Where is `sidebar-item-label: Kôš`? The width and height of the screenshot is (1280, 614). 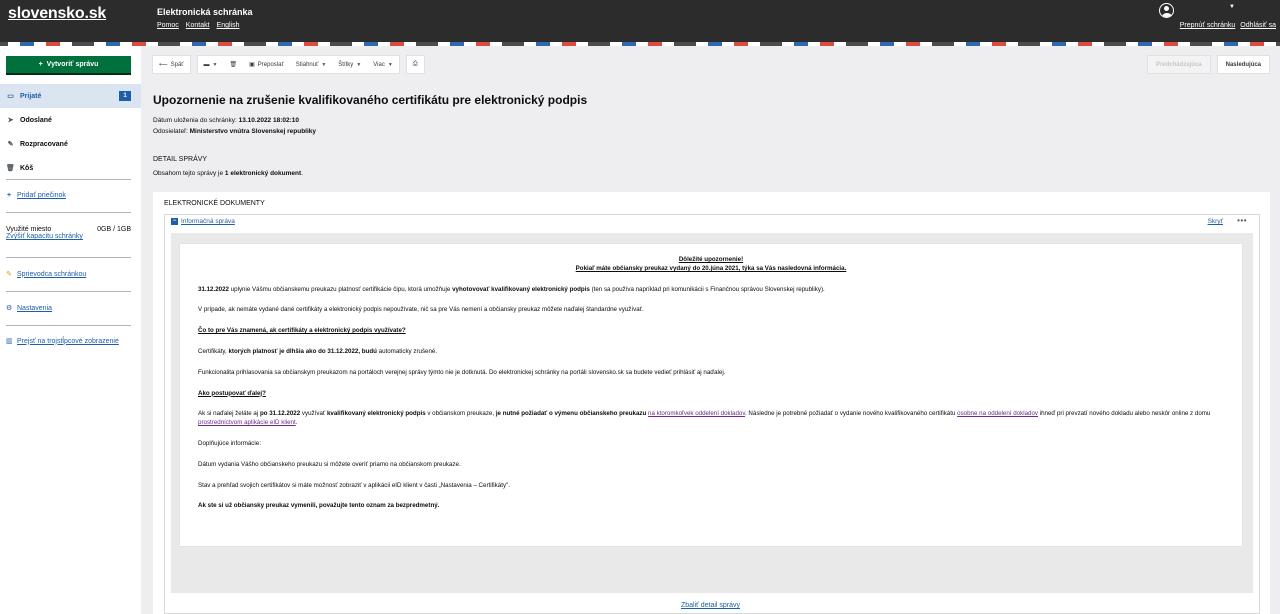
sidebar-item-label: Kôš is located at coordinates (27, 168).